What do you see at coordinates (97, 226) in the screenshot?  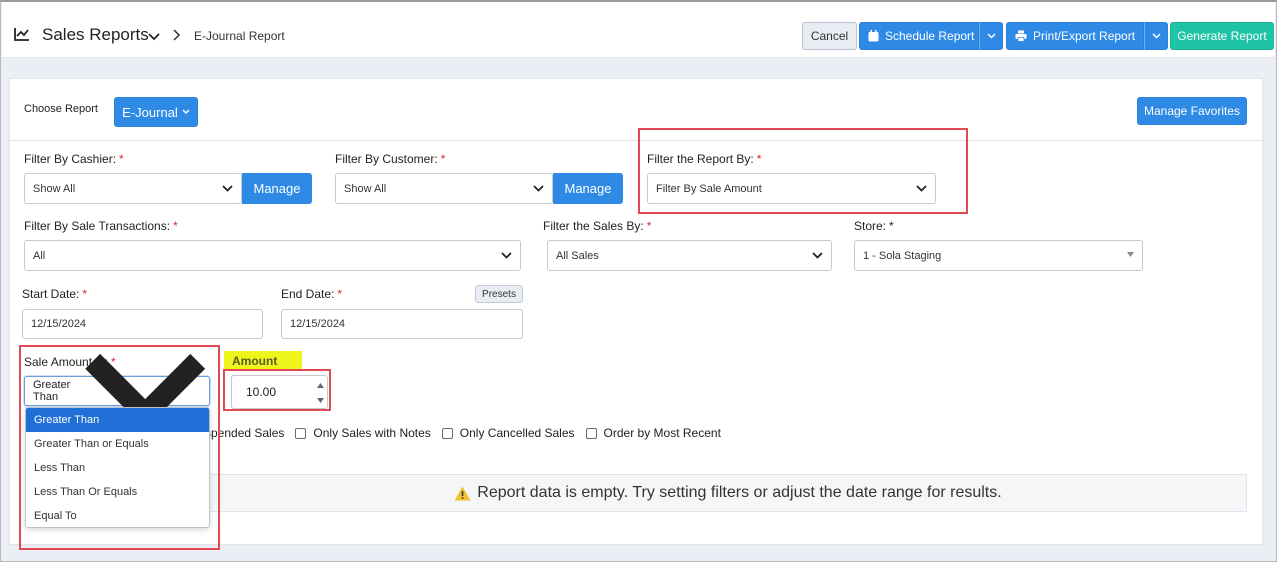 I see `transactions-label-text: Filter By Sale Transactions:` at bounding box center [97, 226].